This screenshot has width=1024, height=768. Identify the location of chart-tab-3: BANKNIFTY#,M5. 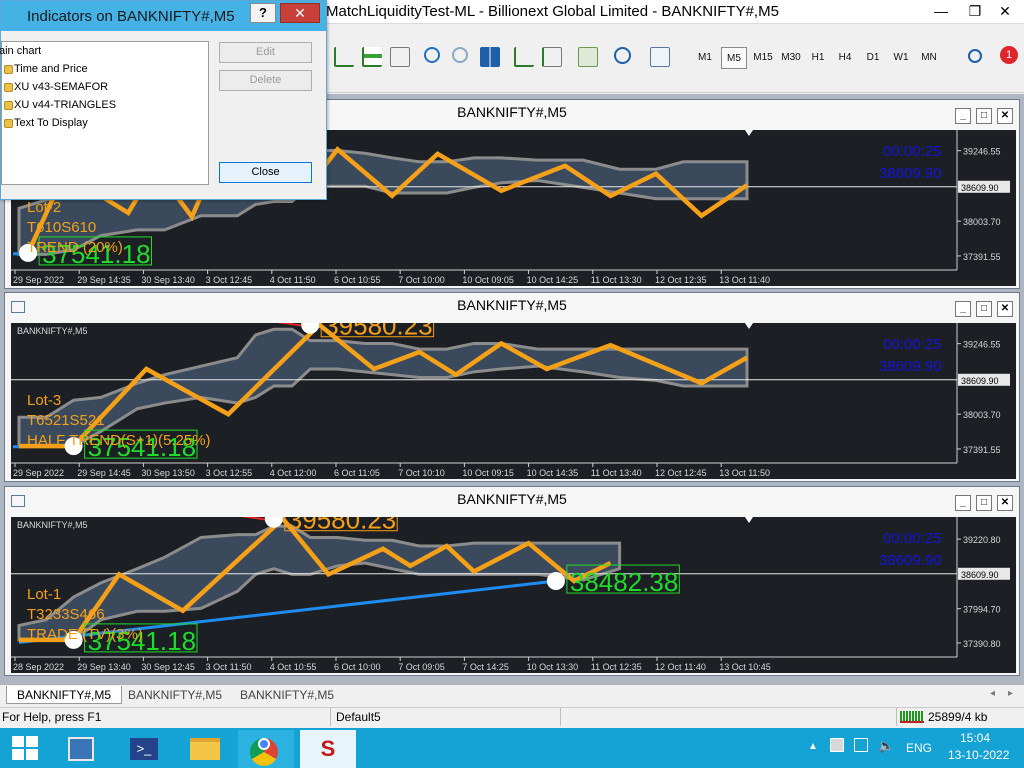
(287, 695).